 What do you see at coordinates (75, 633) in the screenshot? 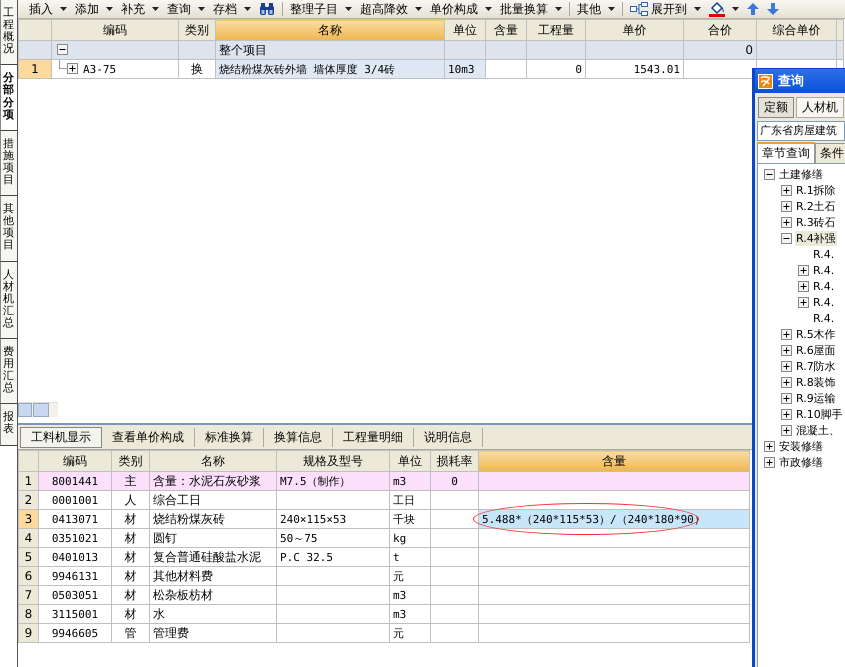
I see `table-cell: 9946605` at bounding box center [75, 633].